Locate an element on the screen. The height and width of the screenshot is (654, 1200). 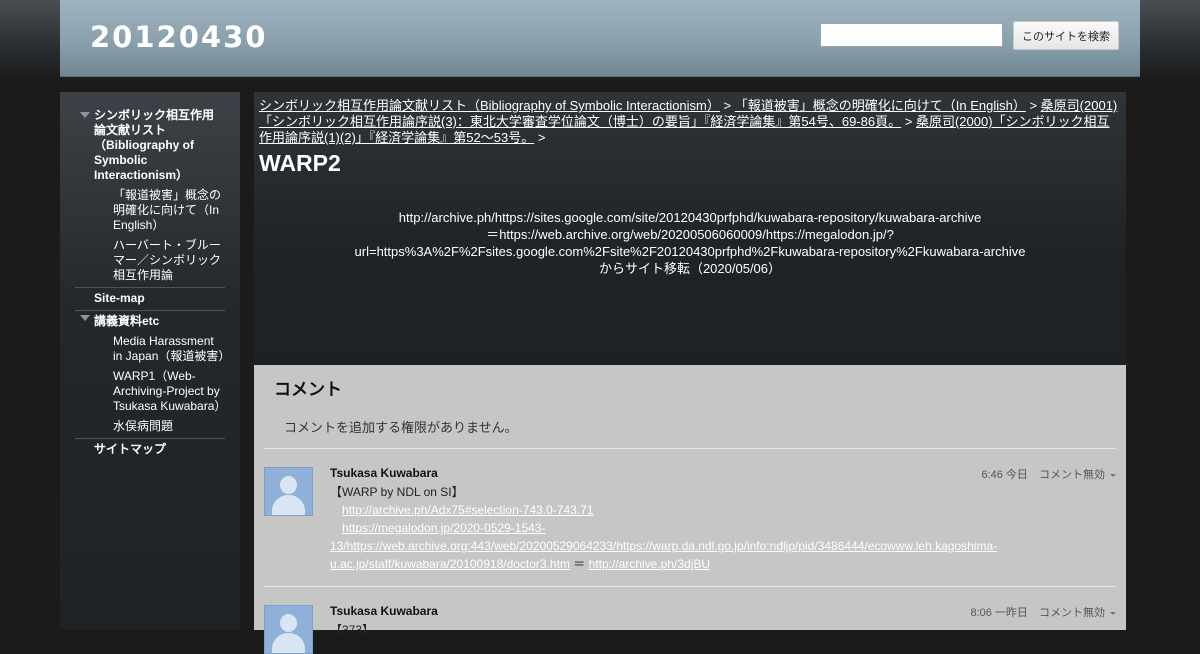
comment-meta: 6:46 今日 コメント無効 is located at coordinates (1048, 474).